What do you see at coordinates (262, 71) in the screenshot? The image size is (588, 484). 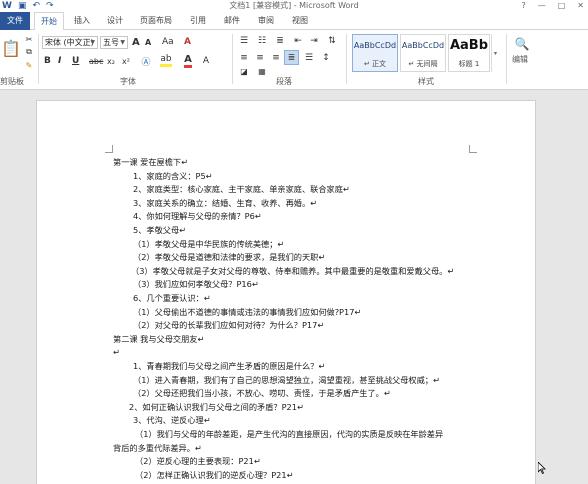 I see `borders-icon: ▦` at bounding box center [262, 71].